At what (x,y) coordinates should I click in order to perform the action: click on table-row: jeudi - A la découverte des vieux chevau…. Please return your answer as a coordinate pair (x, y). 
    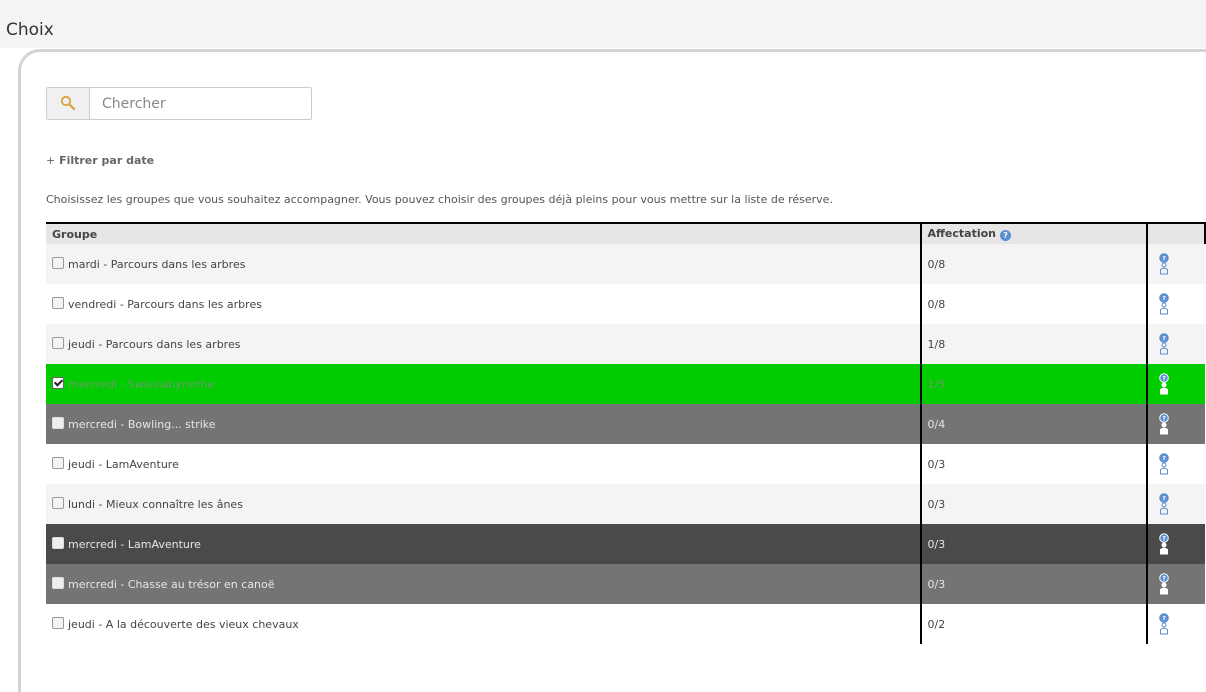
    Looking at the image, I should click on (625, 624).